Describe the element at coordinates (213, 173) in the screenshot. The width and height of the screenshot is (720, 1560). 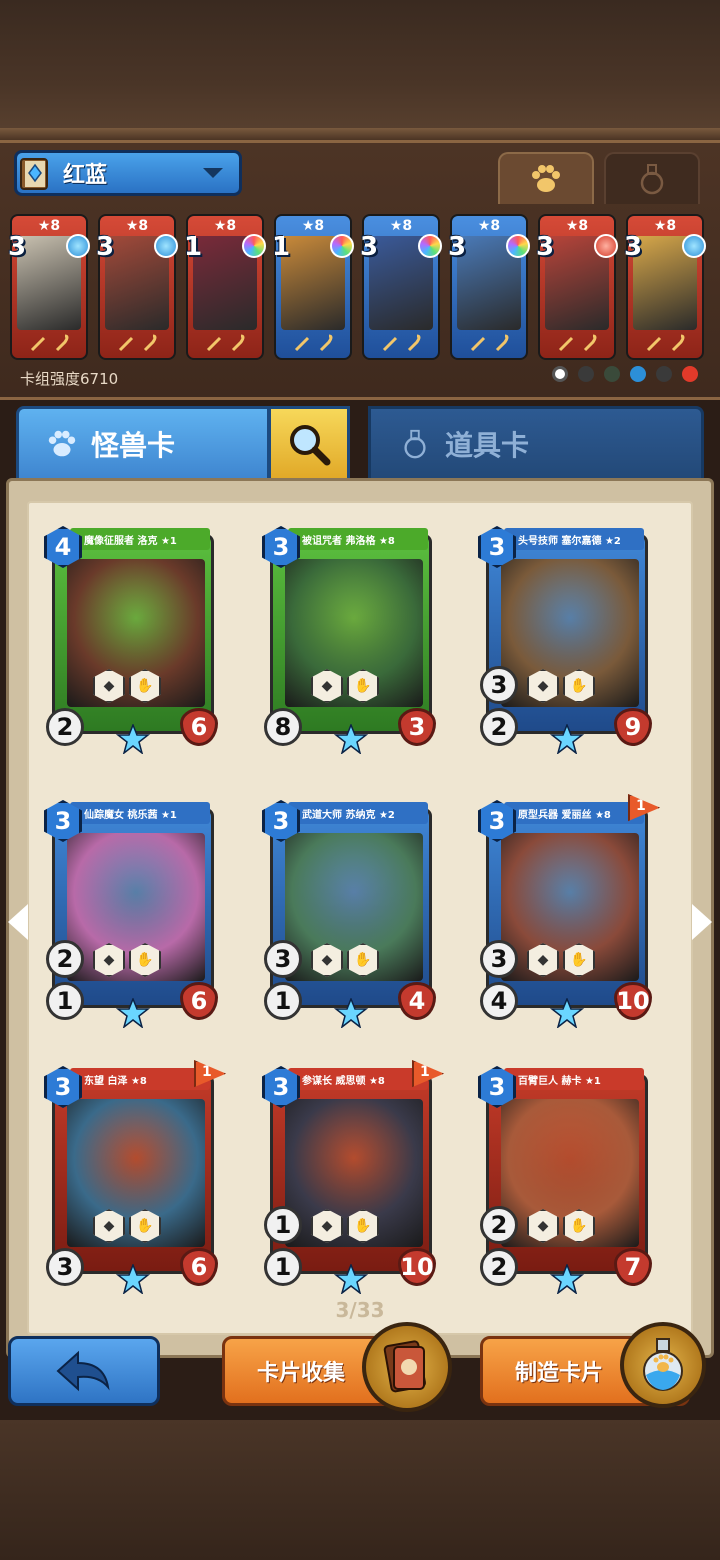
I see `chevron-down-icon` at that location.